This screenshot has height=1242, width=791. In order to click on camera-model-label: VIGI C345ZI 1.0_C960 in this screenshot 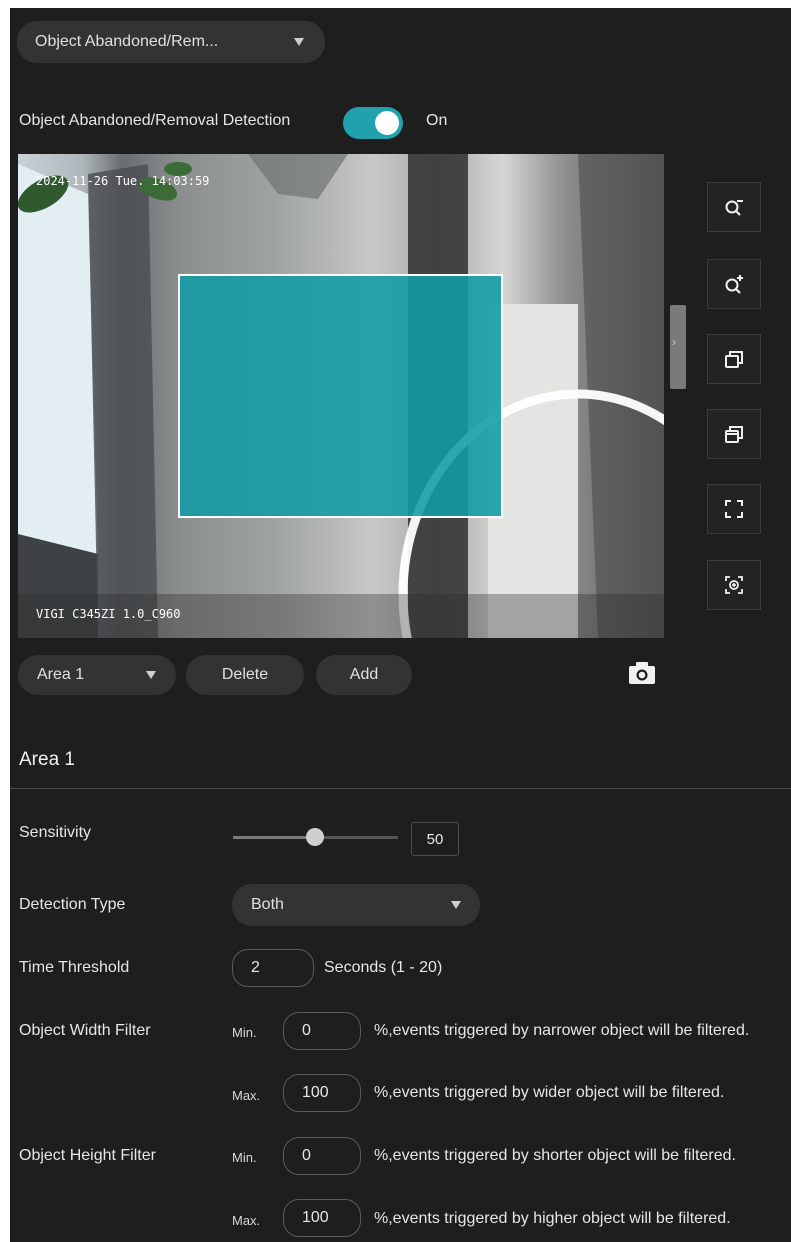, I will do `click(108, 614)`.